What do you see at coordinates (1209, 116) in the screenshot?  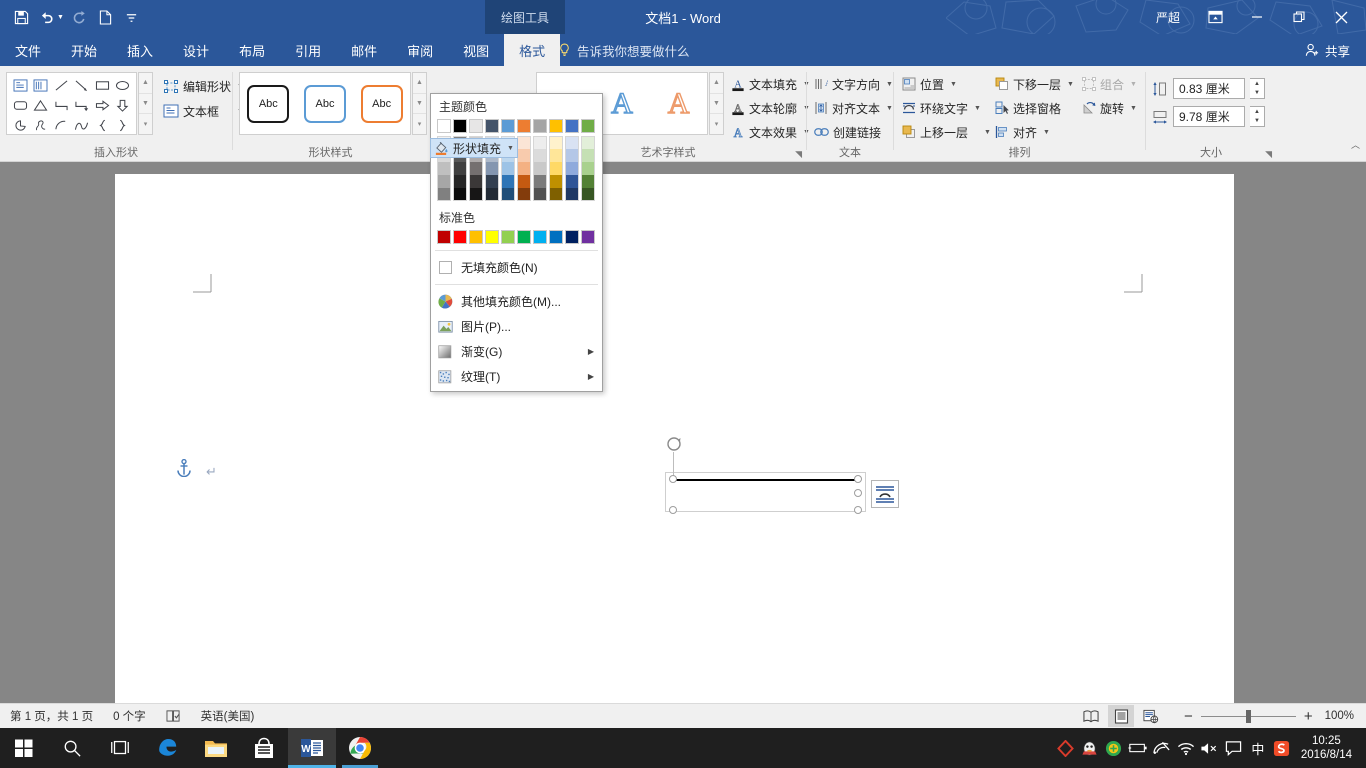 I see `shape-width-input: 9.78 厘米` at bounding box center [1209, 116].